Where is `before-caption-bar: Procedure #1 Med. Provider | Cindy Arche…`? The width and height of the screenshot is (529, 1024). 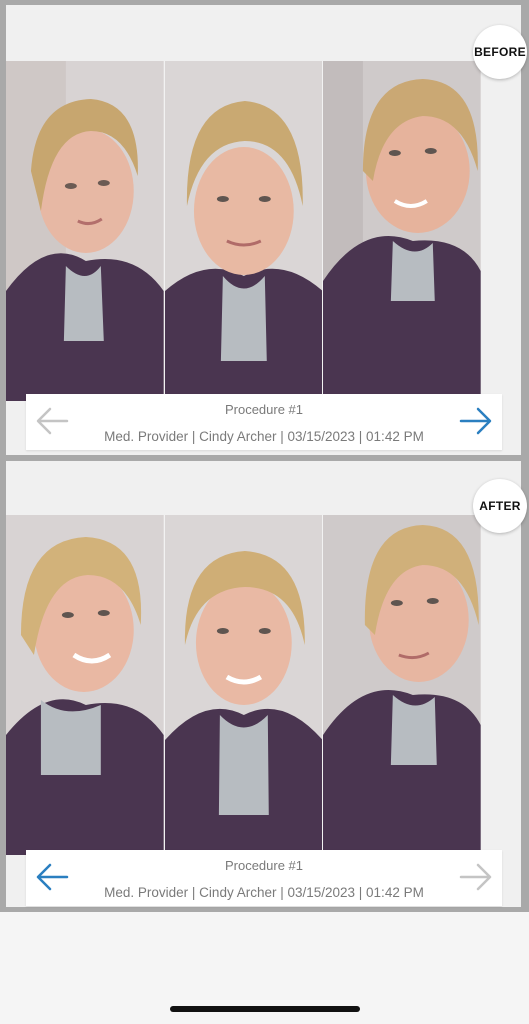
before-caption-bar: Procedure #1 Med. Provider | Cindy Arche… is located at coordinates (264, 422).